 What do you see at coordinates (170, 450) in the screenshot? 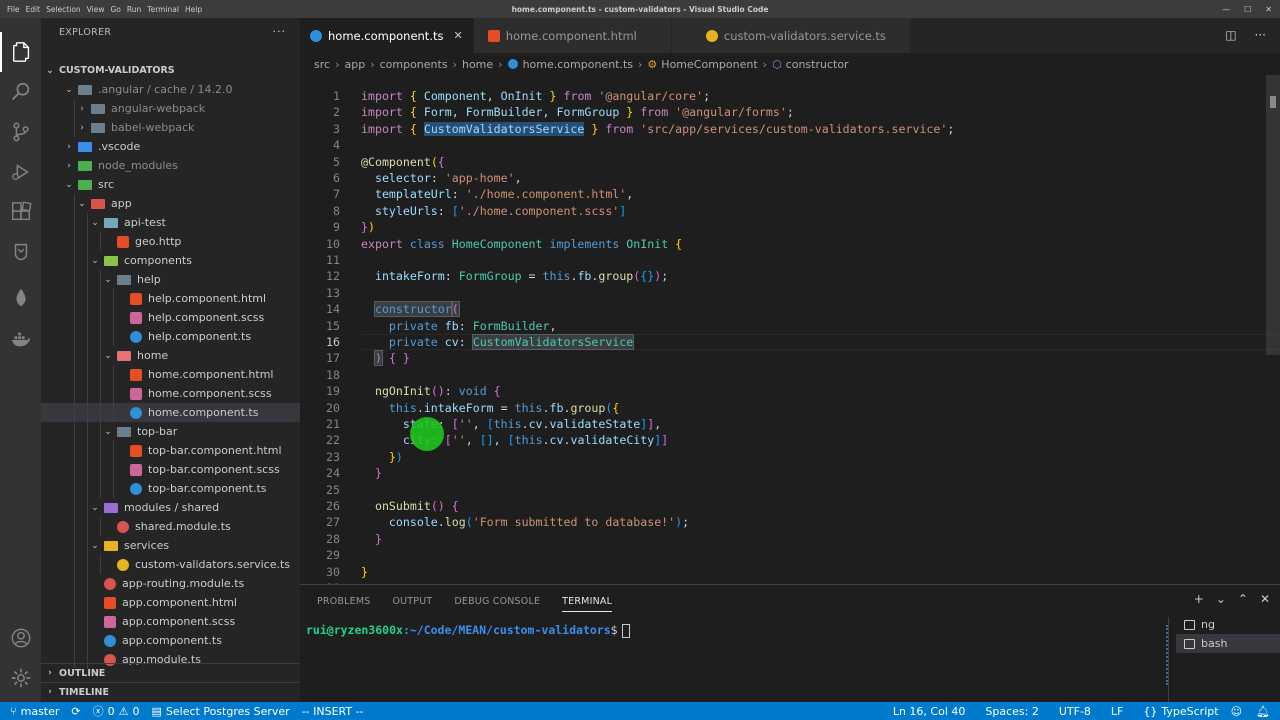
I see `tree-file: top-bar.component.html` at bounding box center [170, 450].